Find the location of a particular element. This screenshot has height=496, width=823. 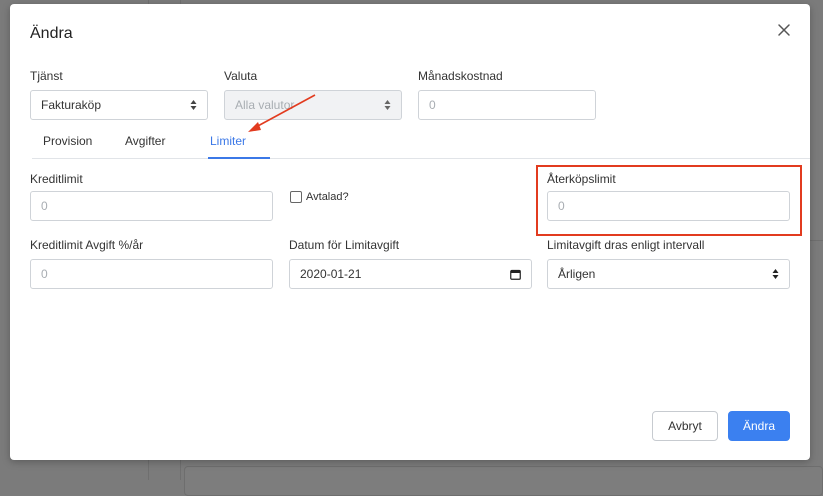

tab-provision: Provision is located at coordinates (67, 141).